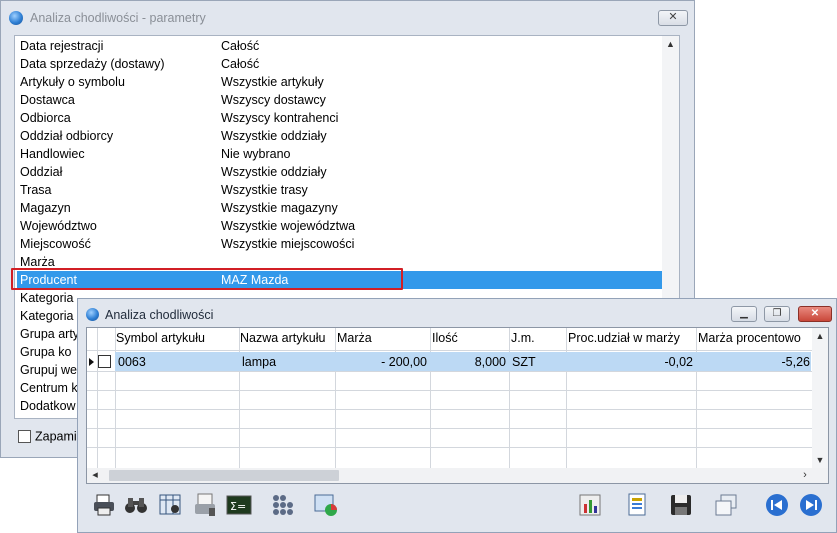 The image size is (837, 533). Describe the element at coordinates (104, 361) in the screenshot. I see `row-checkbox` at that location.